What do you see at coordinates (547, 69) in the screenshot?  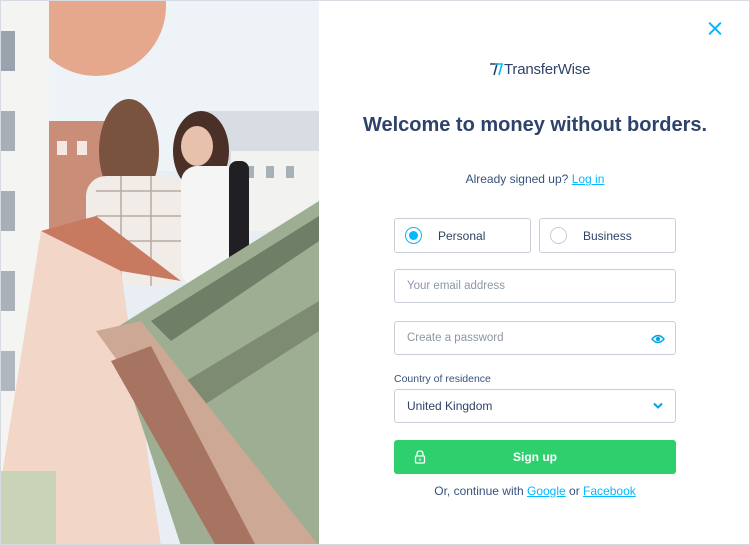 I see `logo-text: TransferWise` at bounding box center [547, 69].